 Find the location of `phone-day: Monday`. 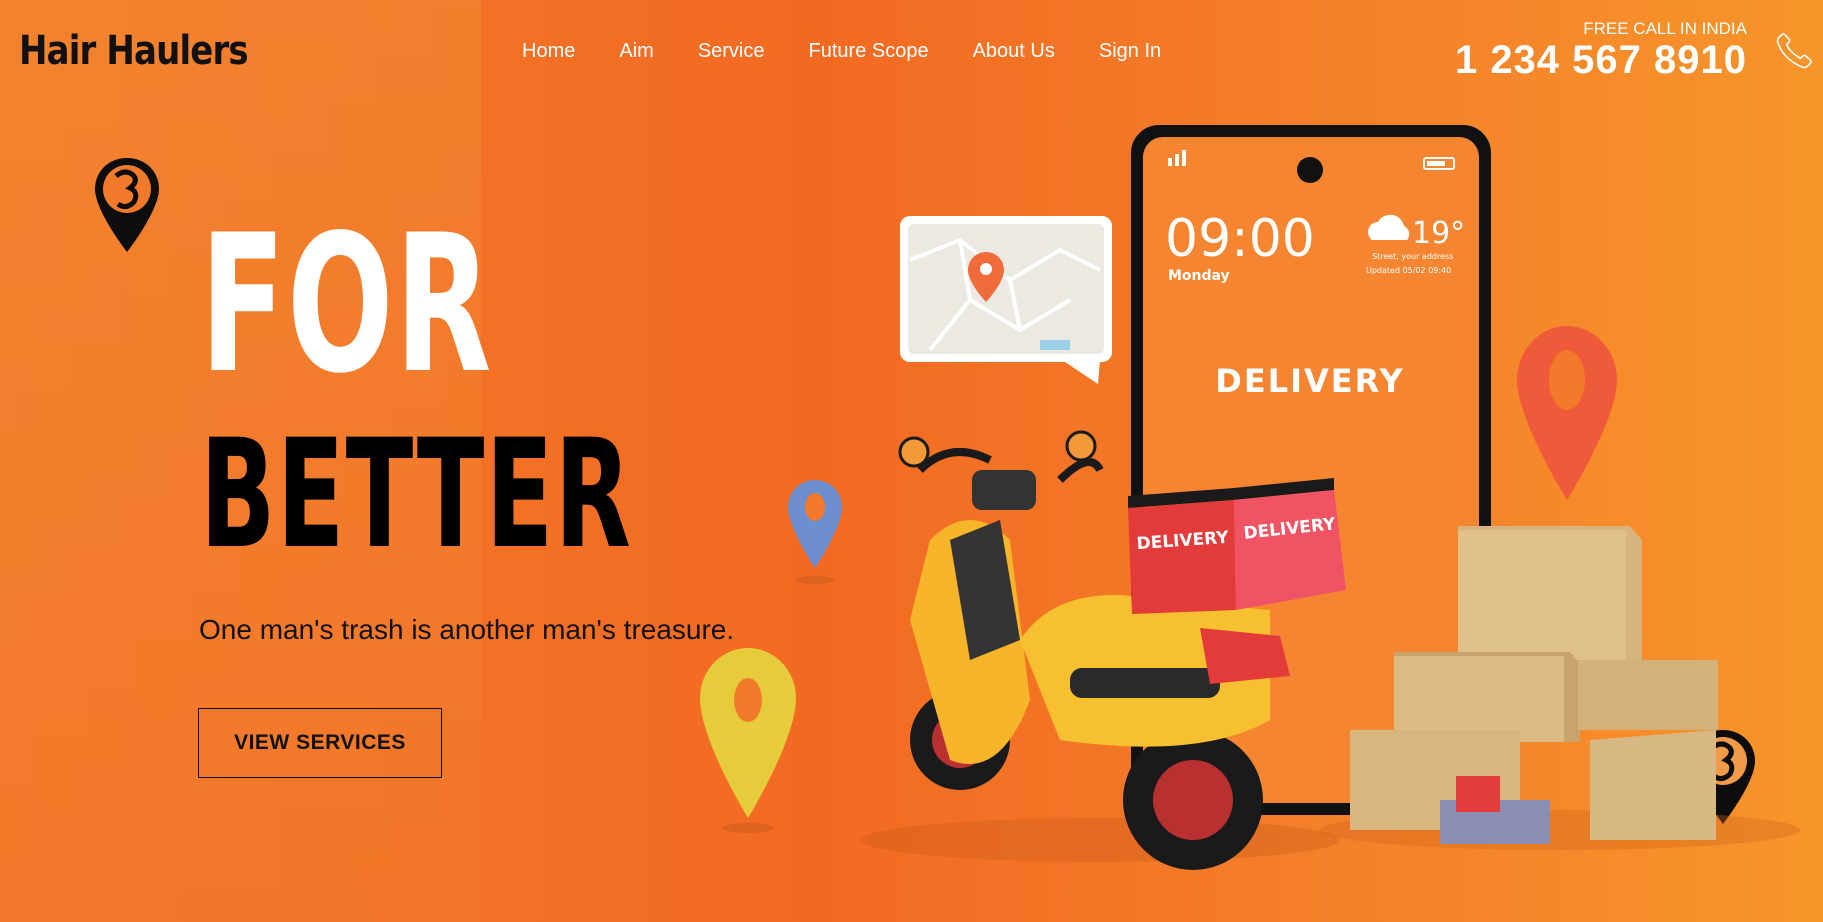

phone-day: Monday is located at coordinates (1199, 276).